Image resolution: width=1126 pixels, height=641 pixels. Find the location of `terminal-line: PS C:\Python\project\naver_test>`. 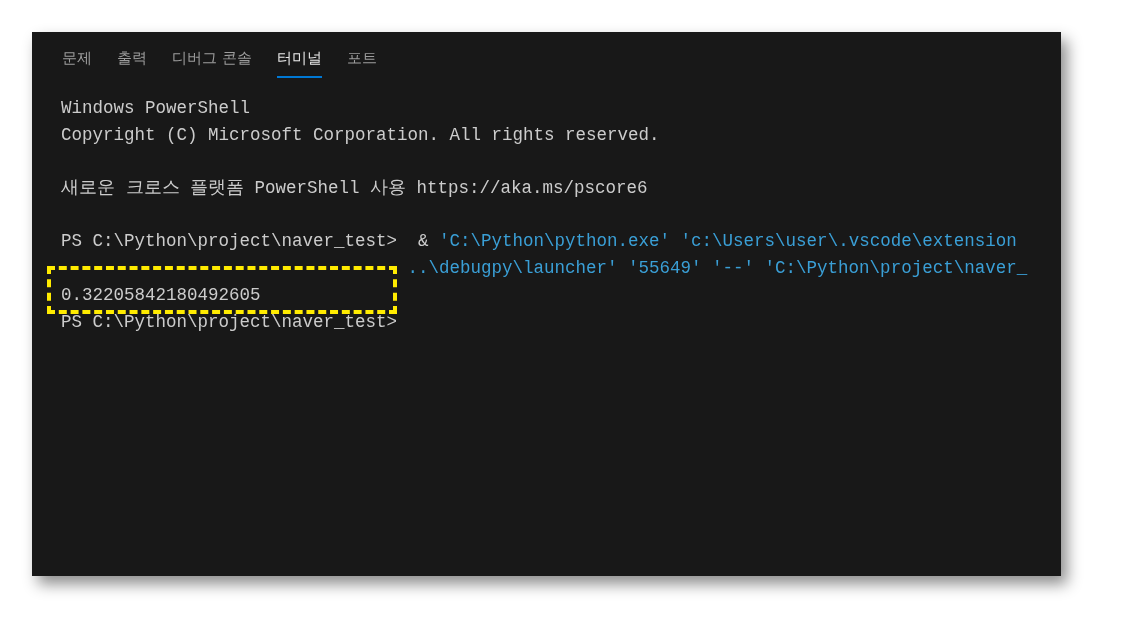

terminal-line: PS C:\Python\project\naver_test> is located at coordinates (229, 322).